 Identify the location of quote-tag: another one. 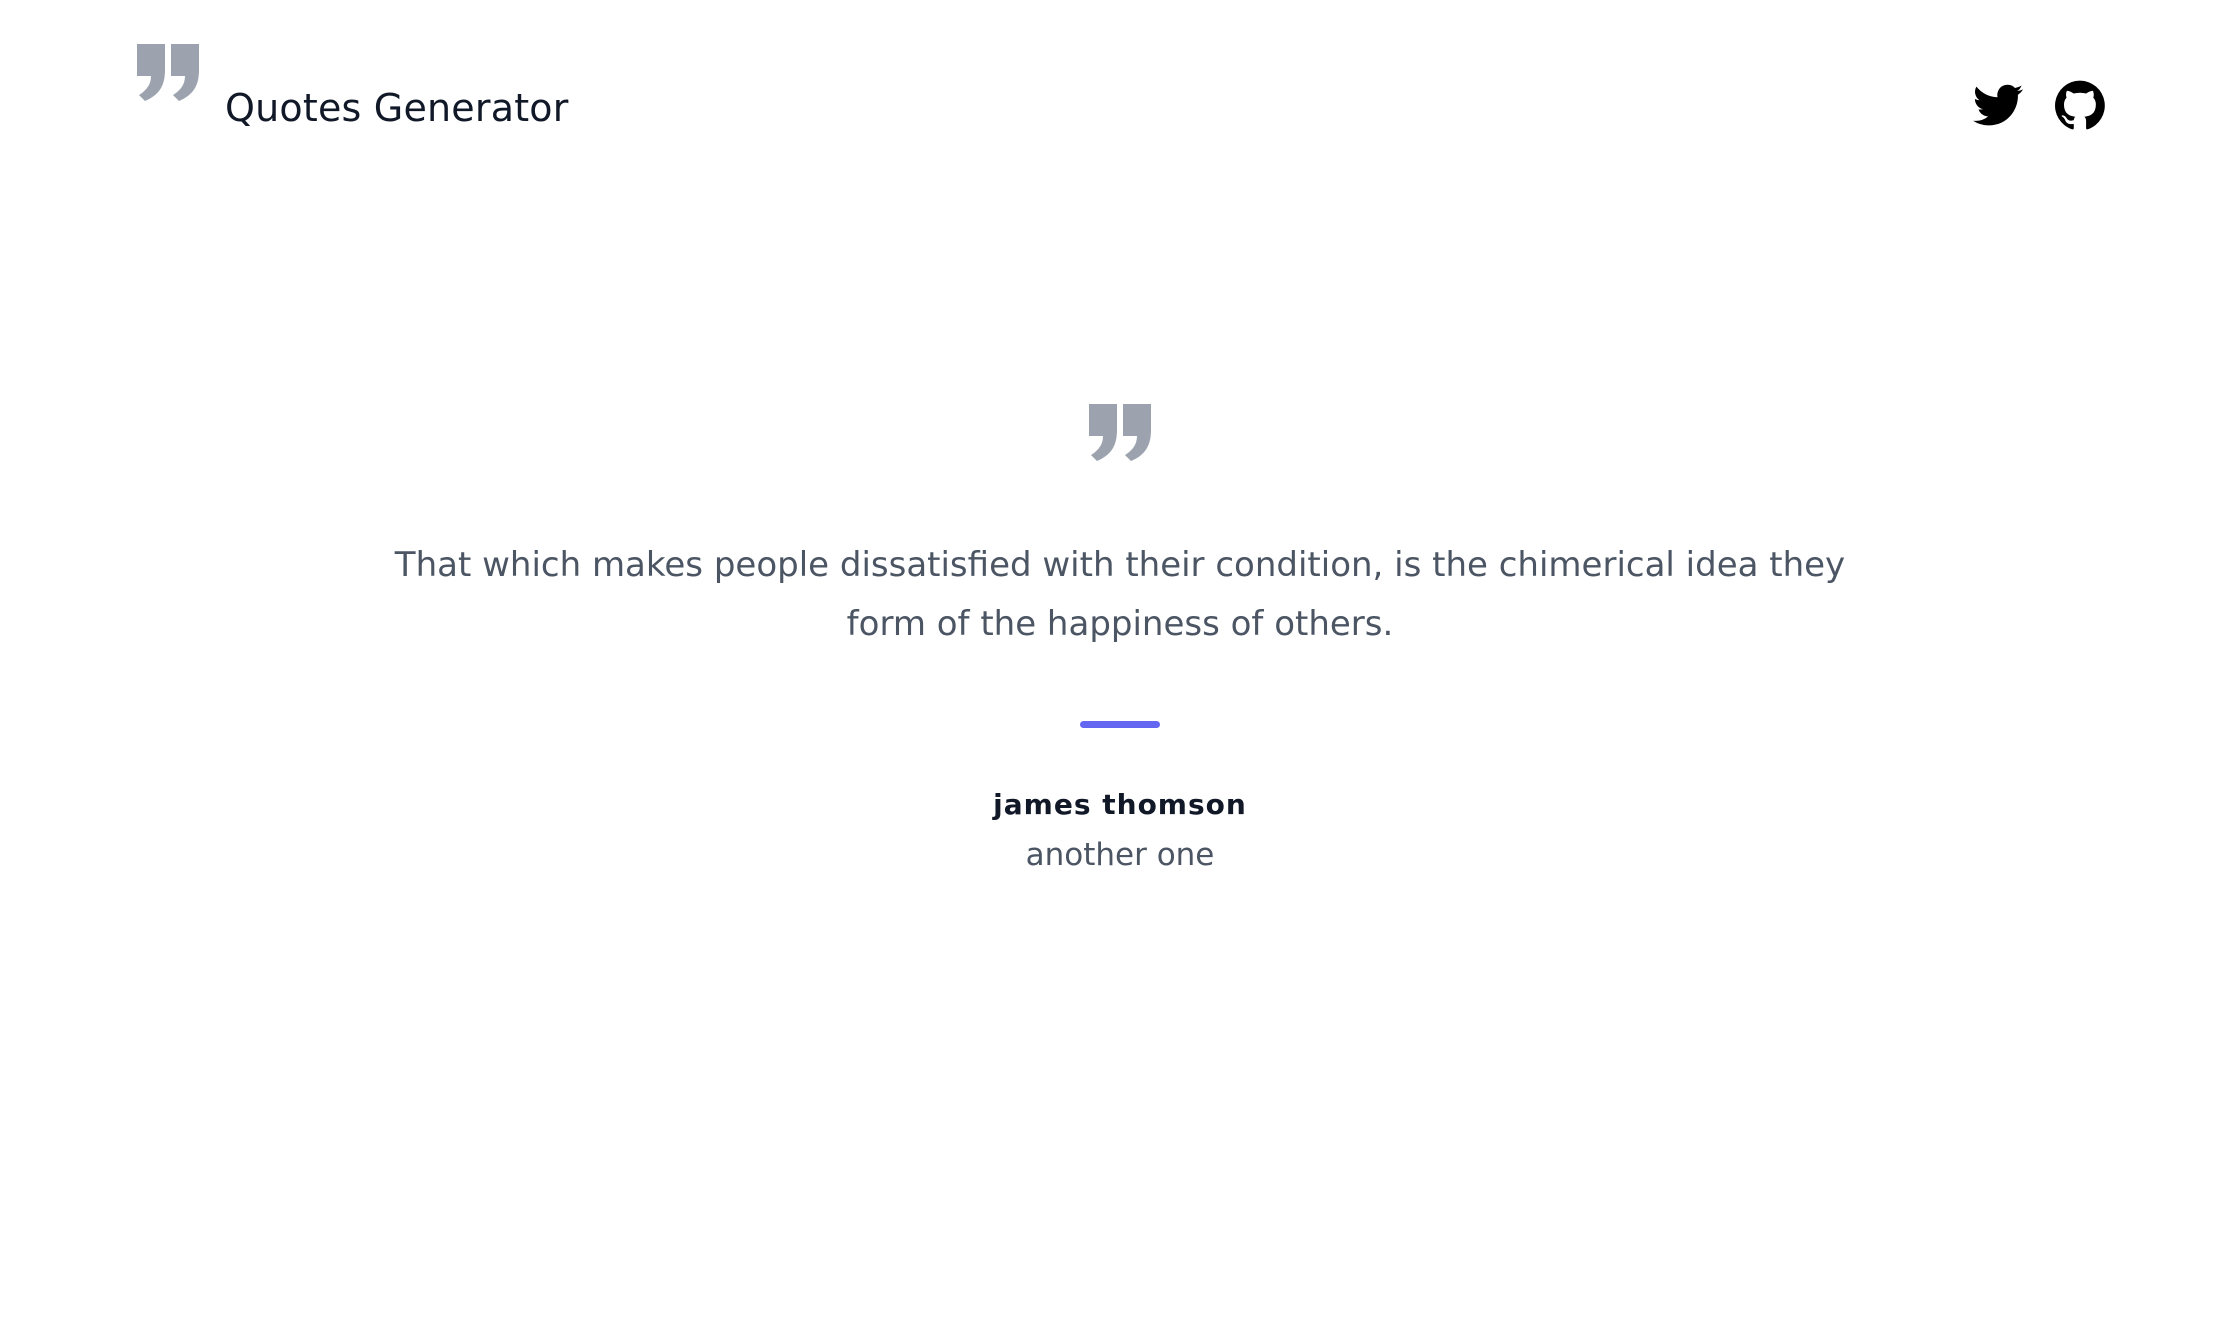
(1120, 855).